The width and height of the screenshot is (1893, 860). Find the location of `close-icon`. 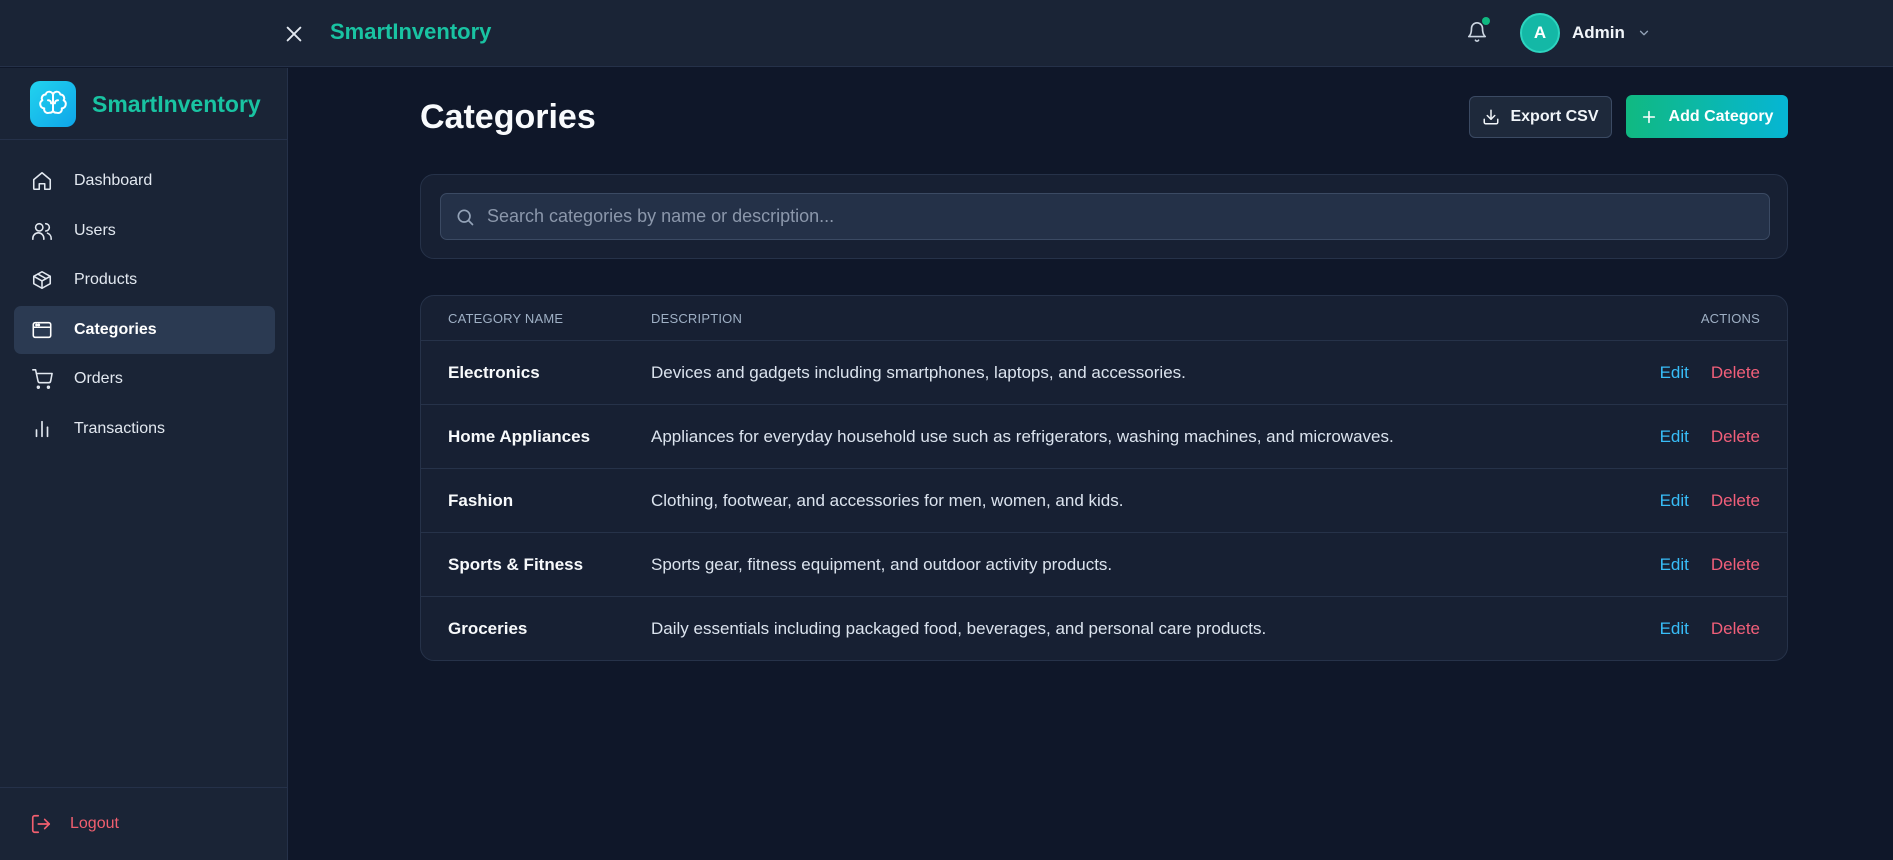

close-icon is located at coordinates (294, 34).